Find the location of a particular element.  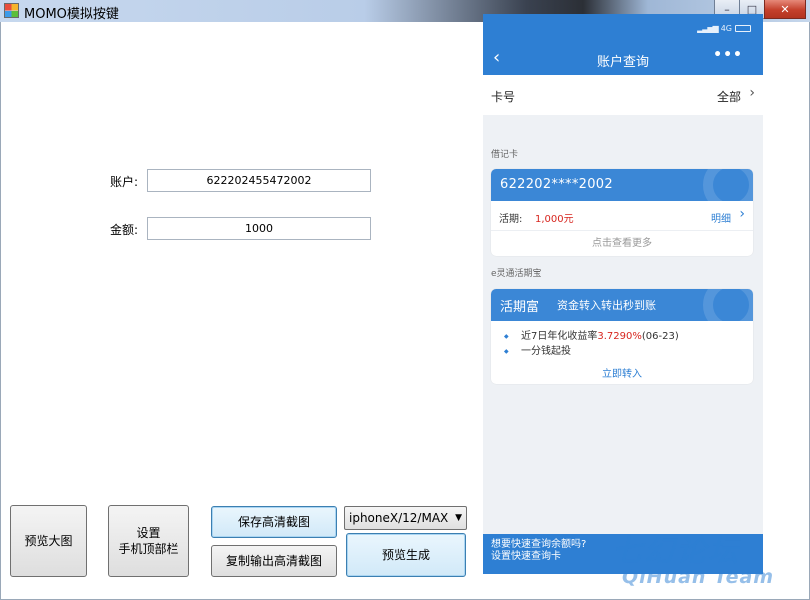

network-type: 4G is located at coordinates (726, 28).